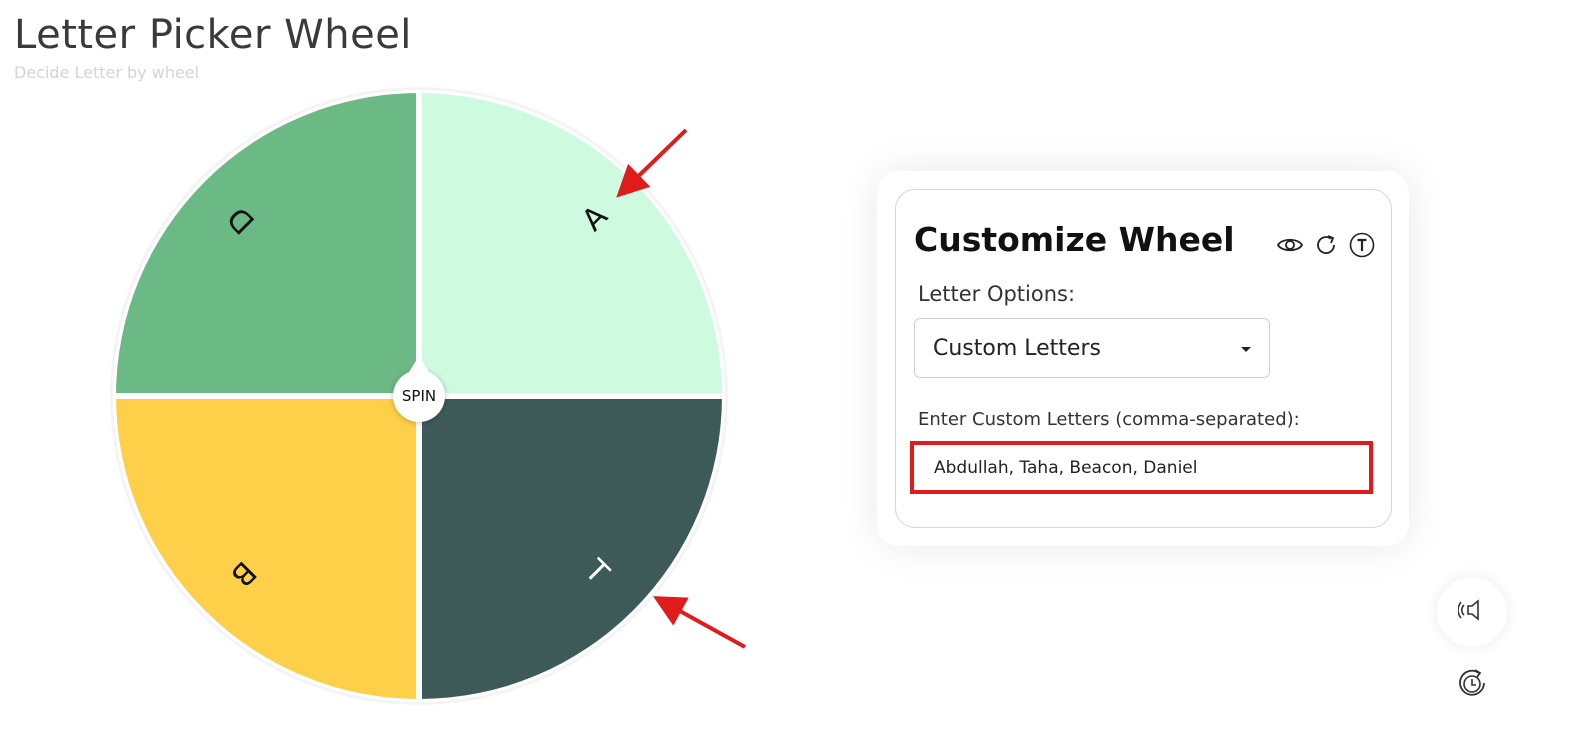  I want to click on spin-button: SPIN, so click(419, 389).